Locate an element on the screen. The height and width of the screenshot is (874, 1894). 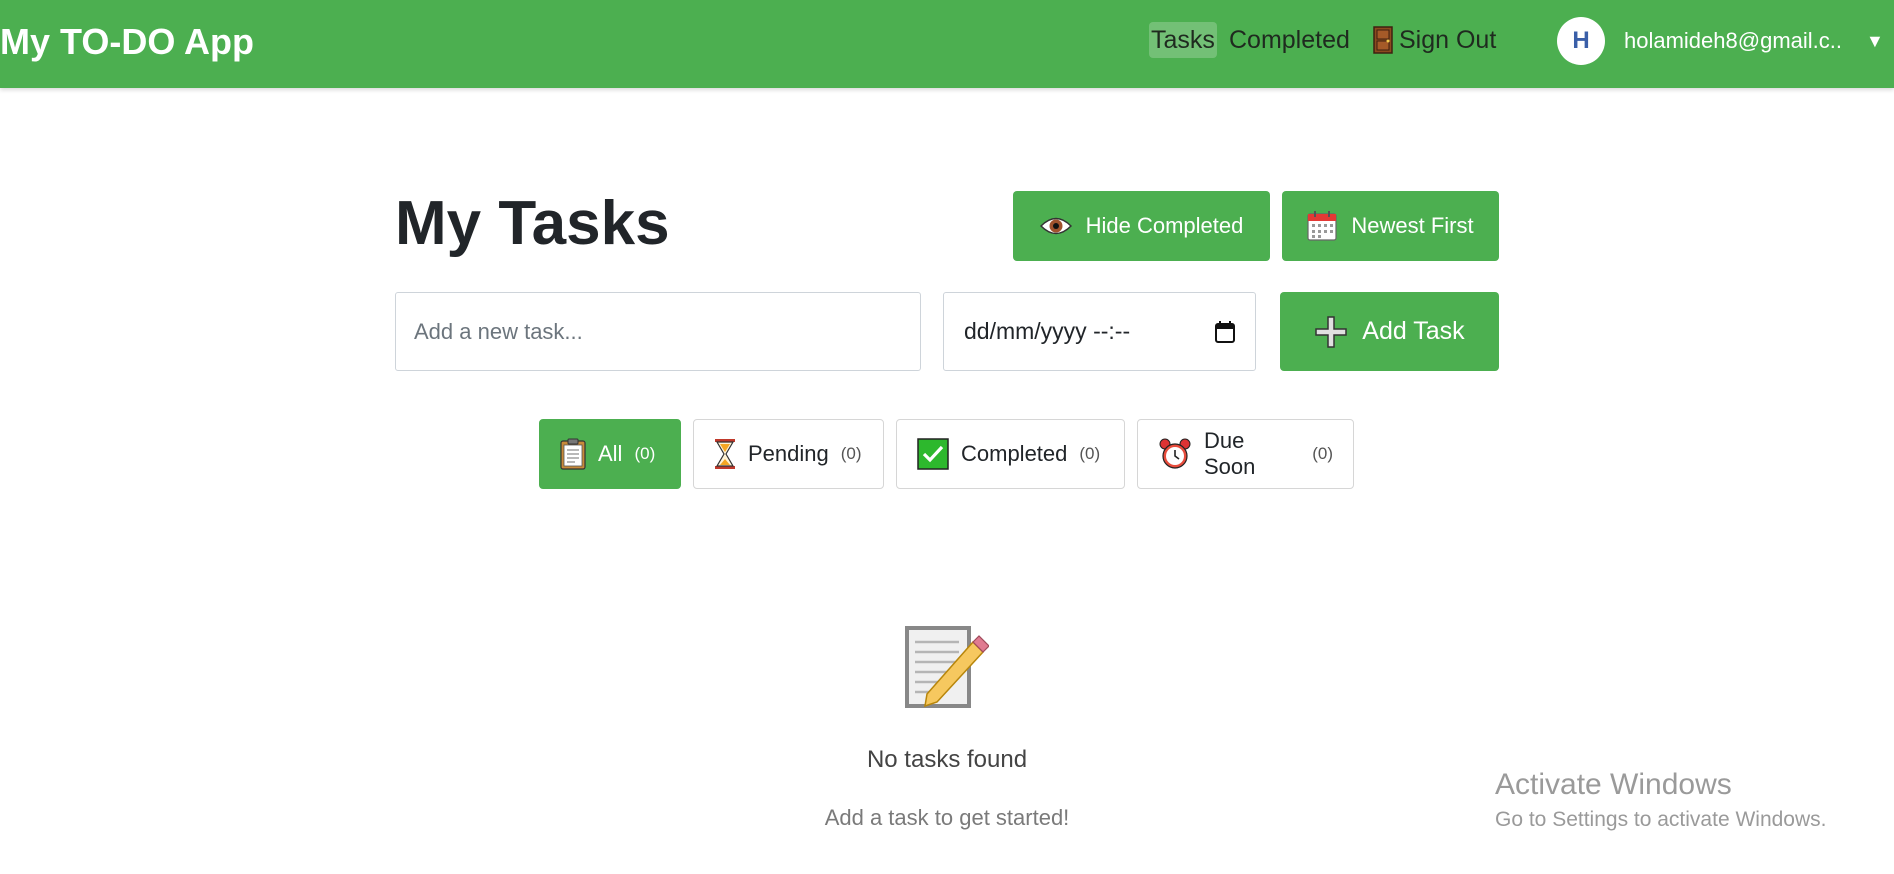
filter-due-soon-label: Due Soon is located at coordinates (1230, 453).